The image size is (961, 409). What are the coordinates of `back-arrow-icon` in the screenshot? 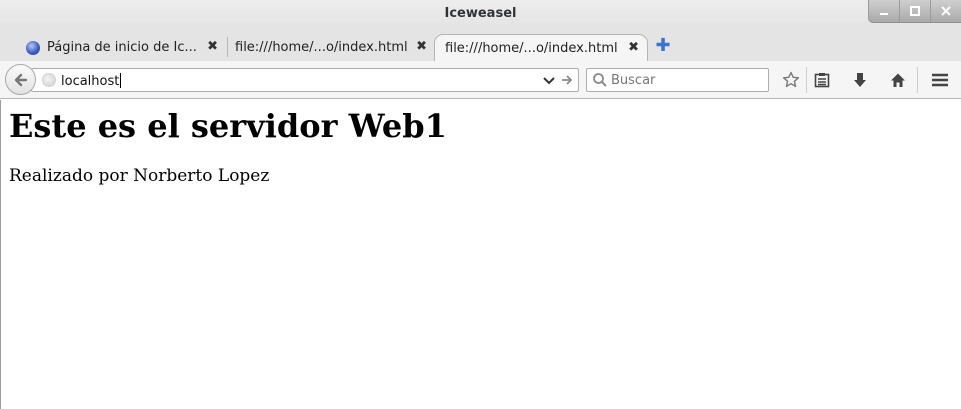 It's located at (20, 79).